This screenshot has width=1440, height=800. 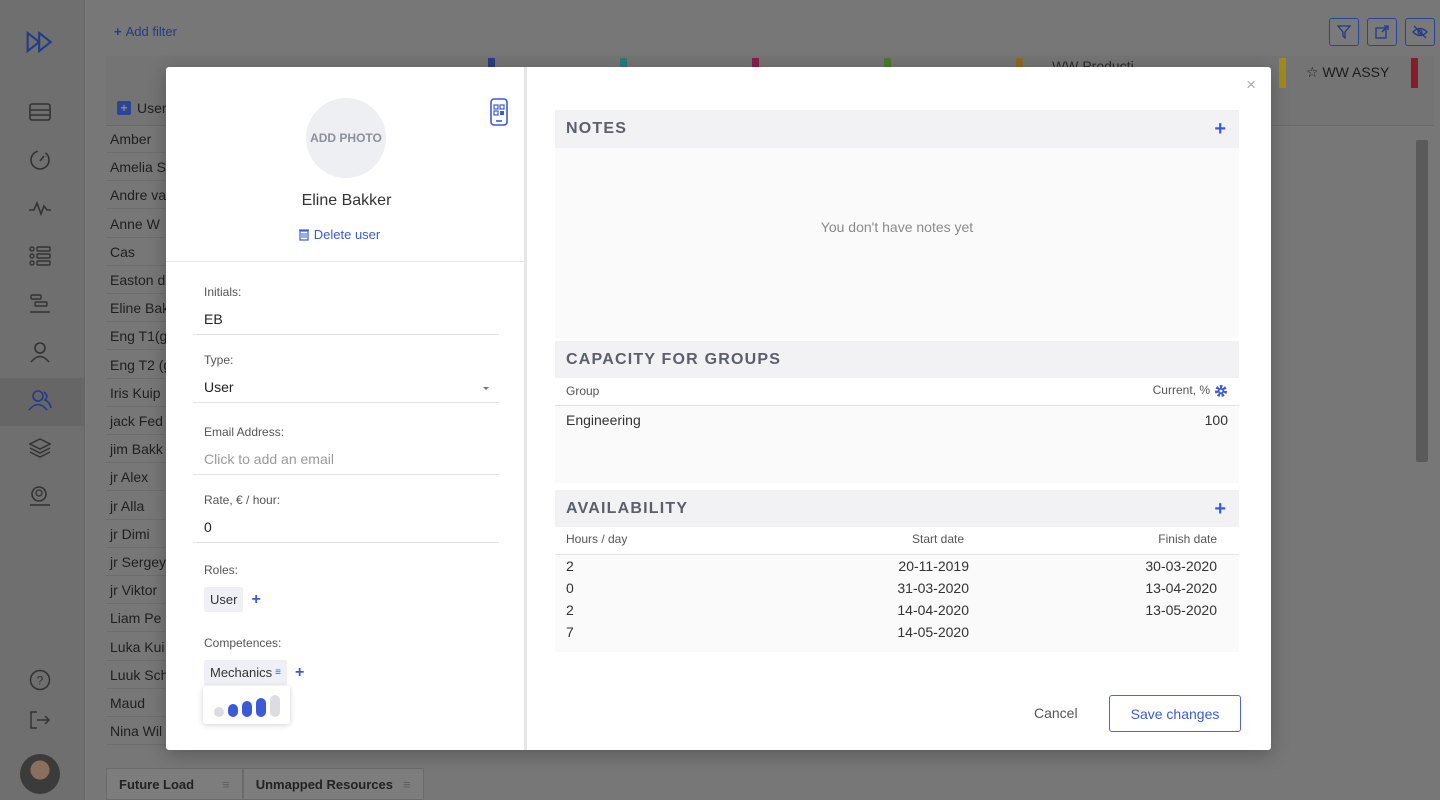 What do you see at coordinates (627, 508) in the screenshot?
I see `availability-title: AVAILABILITY` at bounding box center [627, 508].